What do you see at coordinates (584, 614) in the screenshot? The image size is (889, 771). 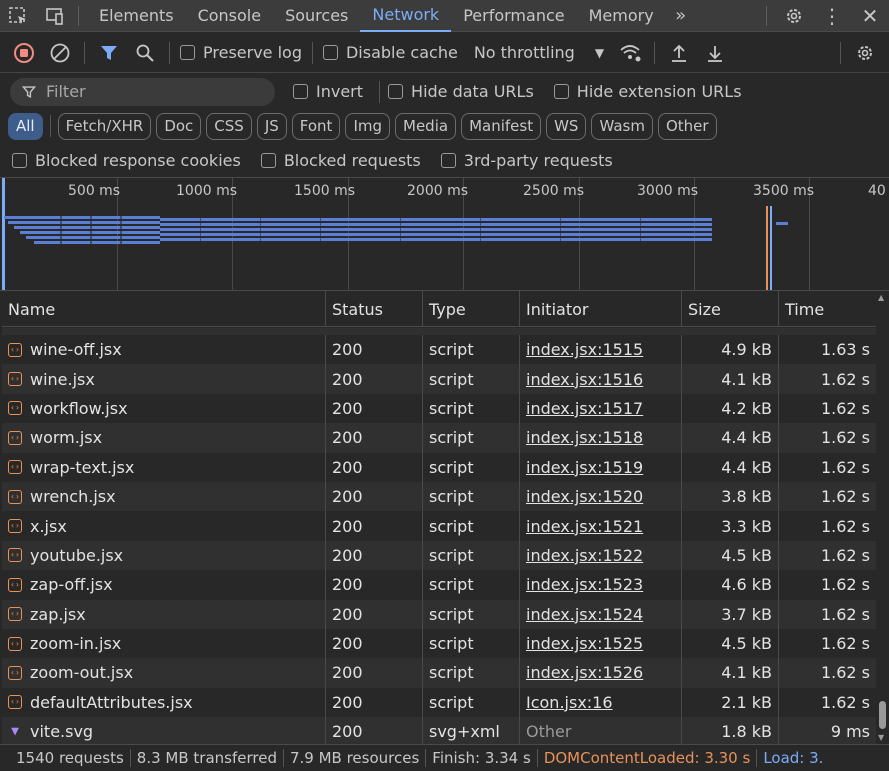 I see `initiator-link: index.jsx:1524` at bounding box center [584, 614].